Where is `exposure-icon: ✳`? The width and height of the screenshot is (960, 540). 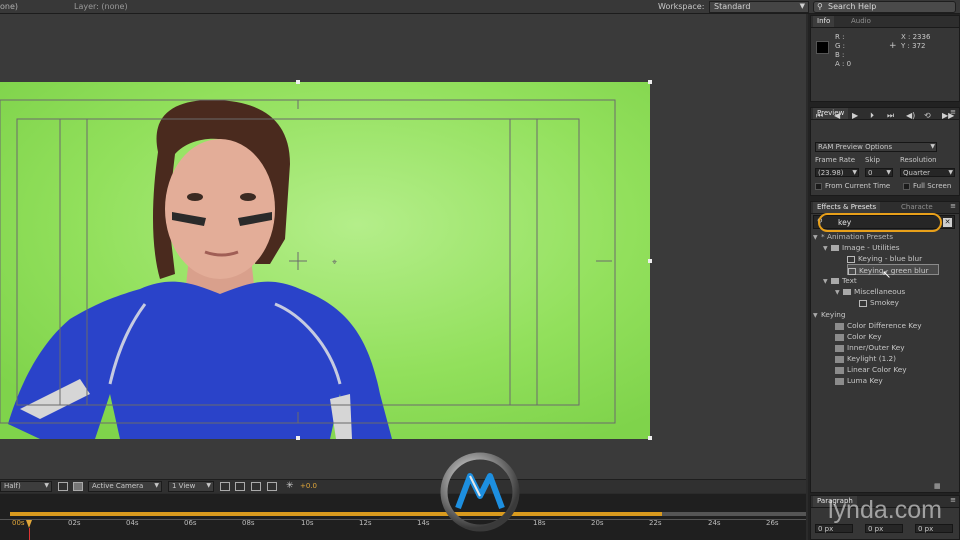 exposure-icon: ✳ is located at coordinates (290, 486).